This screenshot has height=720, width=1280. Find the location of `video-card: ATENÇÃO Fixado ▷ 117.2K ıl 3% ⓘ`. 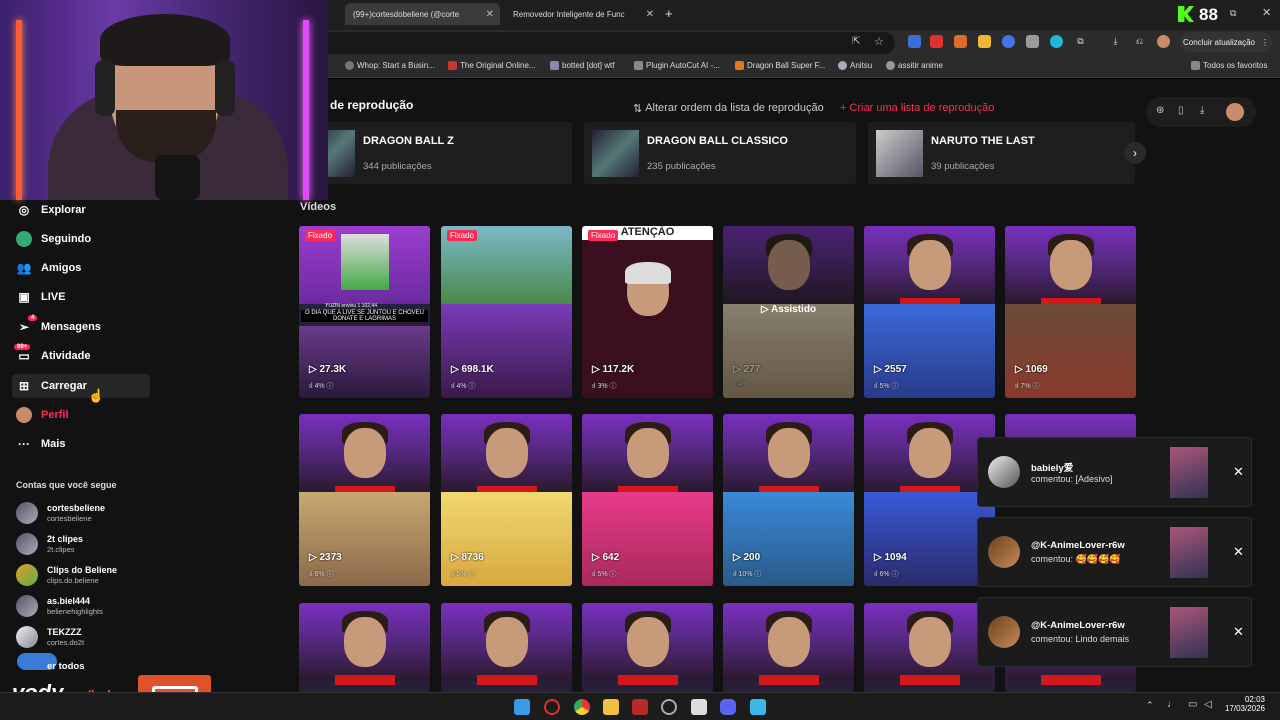

video-card: ATENÇÃO Fixado ▷ 117.2K ıl 3% ⓘ is located at coordinates (647, 312).